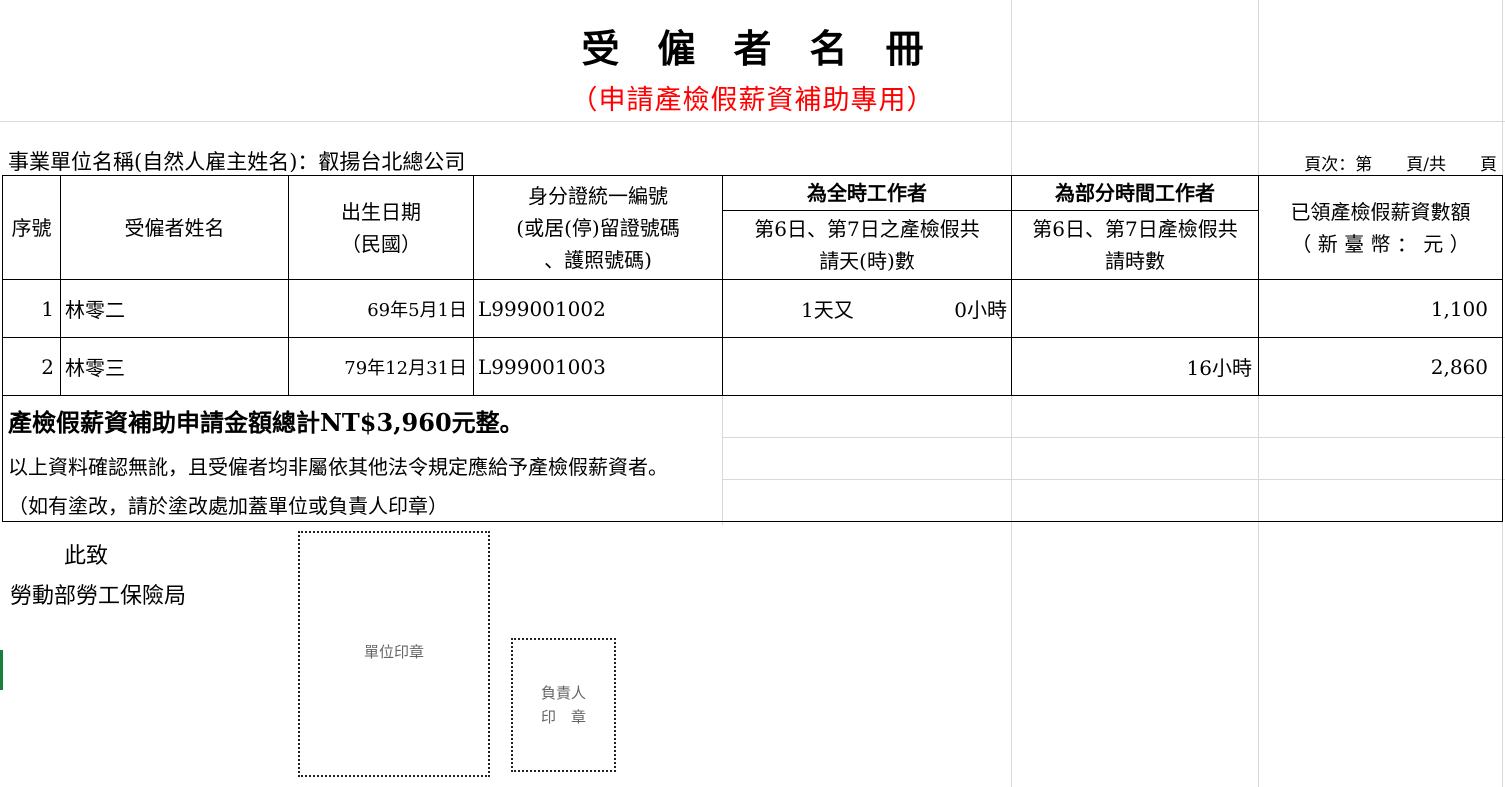 This screenshot has height=787, width=1505. What do you see at coordinates (163, 162) in the screenshot?
I see `company-label: 事業單位名稱(自然人雇主姓名)：` at bounding box center [163, 162].